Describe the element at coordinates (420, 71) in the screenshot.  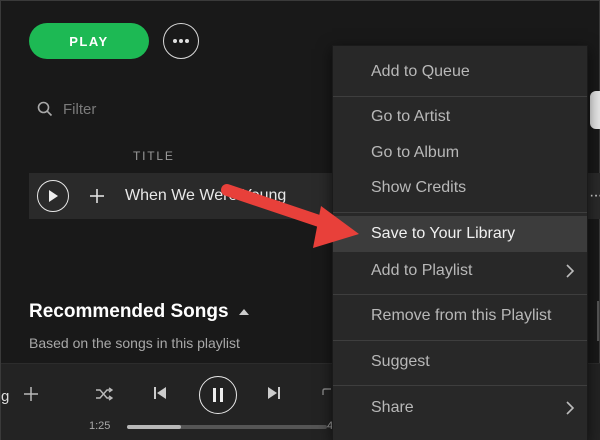
I see `menu-item-label: Add to Queue` at that location.